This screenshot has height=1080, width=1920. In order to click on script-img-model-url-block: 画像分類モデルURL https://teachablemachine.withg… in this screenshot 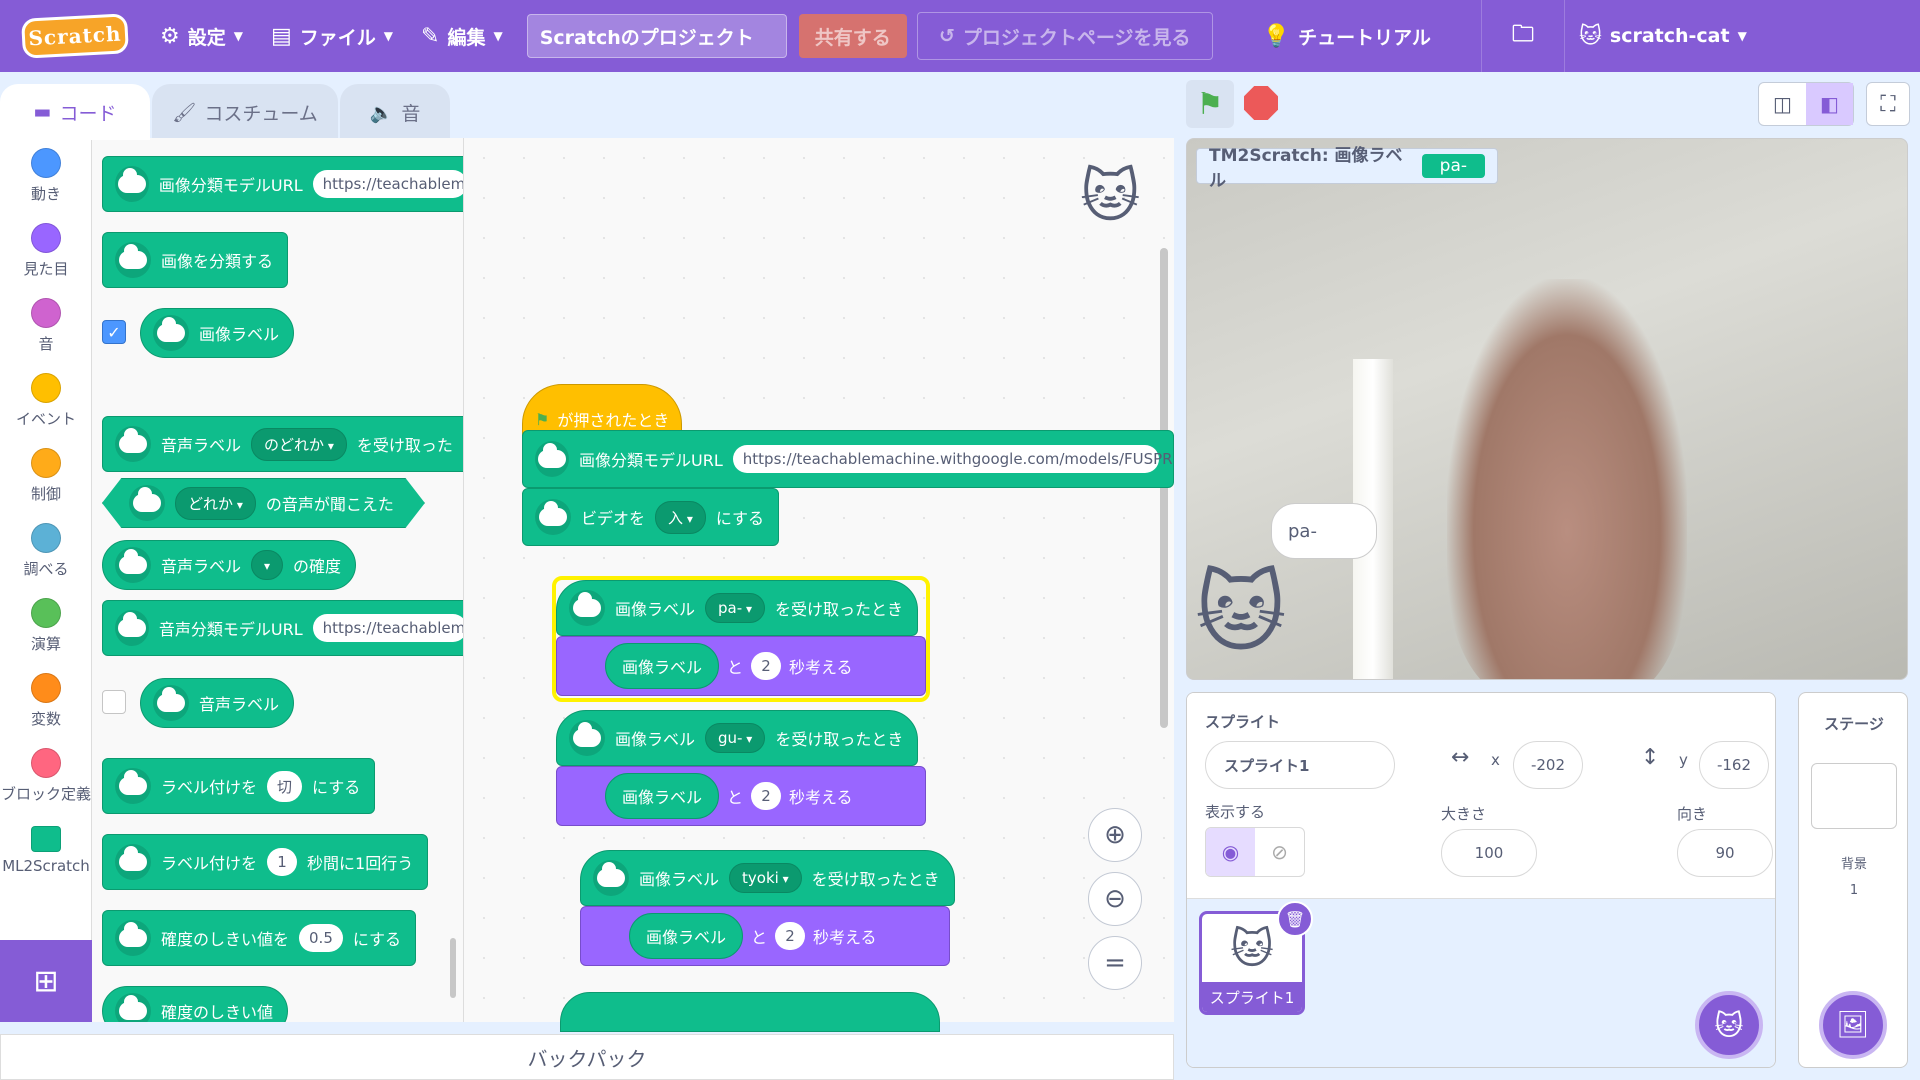, I will do `click(848, 459)`.